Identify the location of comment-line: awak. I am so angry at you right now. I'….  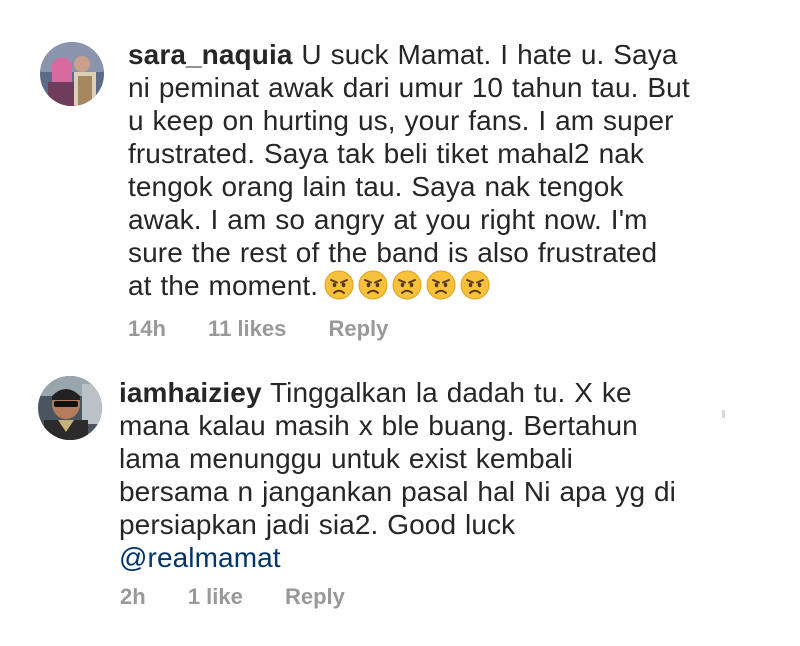
(388, 219).